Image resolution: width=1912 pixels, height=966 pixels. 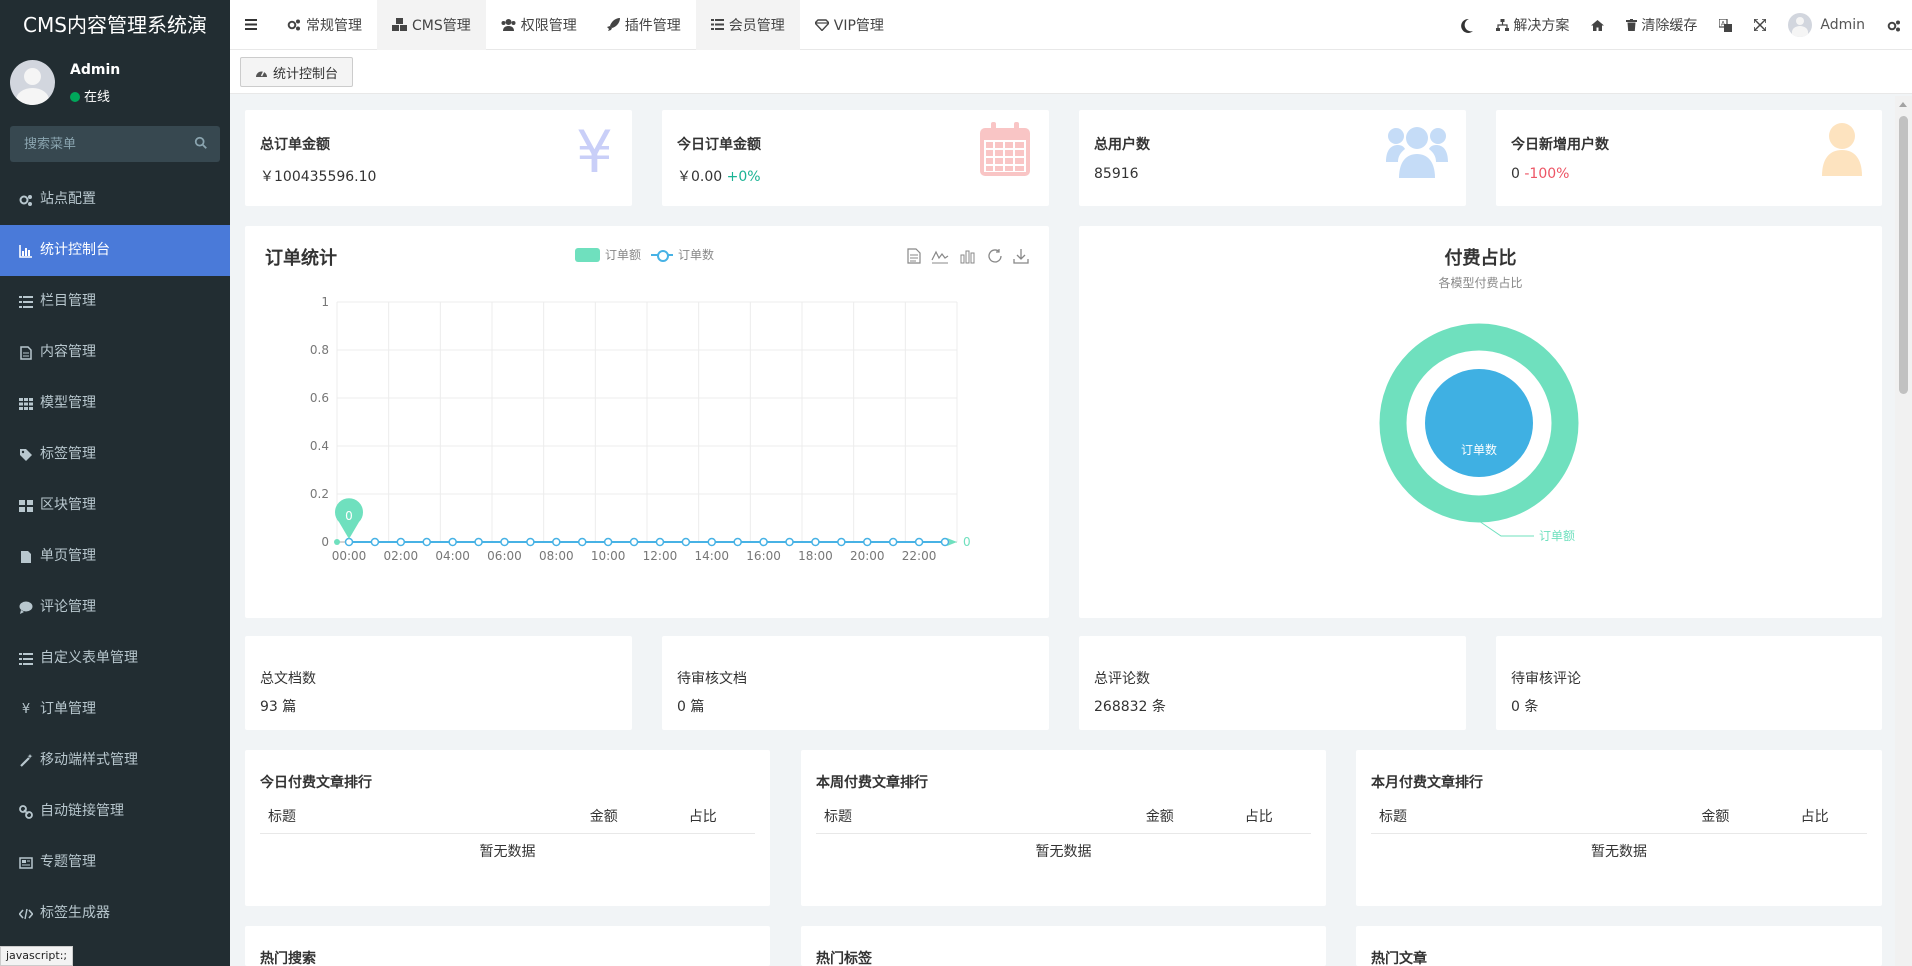 I want to click on yen-icon: ¥, so click(x=26, y=709).